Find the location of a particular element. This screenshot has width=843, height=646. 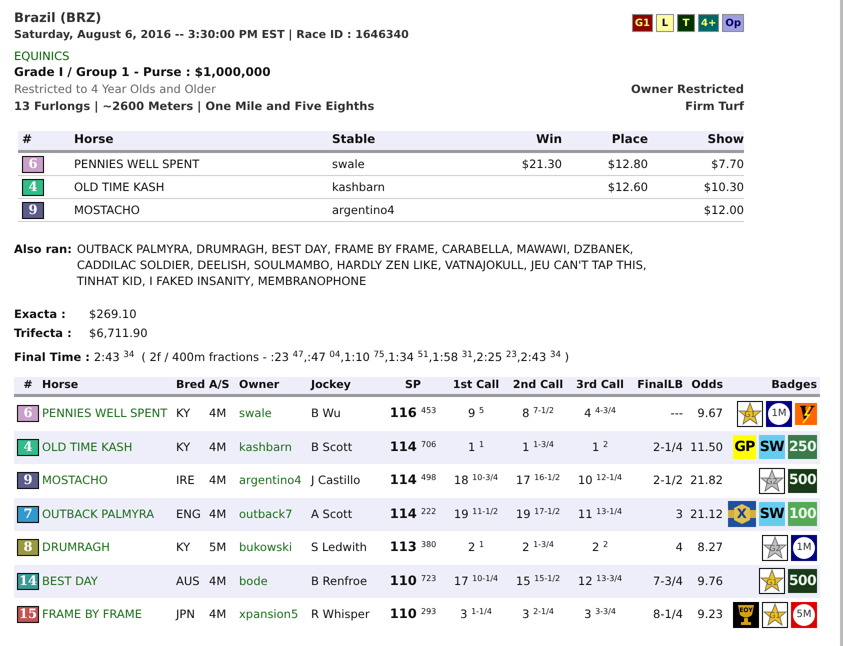

column-header: Place is located at coordinates (630, 139).